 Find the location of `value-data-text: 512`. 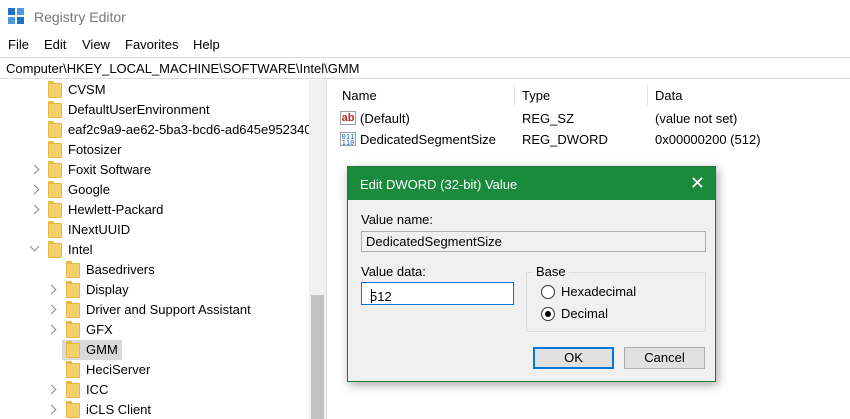

value-data-text: 512 is located at coordinates (381, 296).